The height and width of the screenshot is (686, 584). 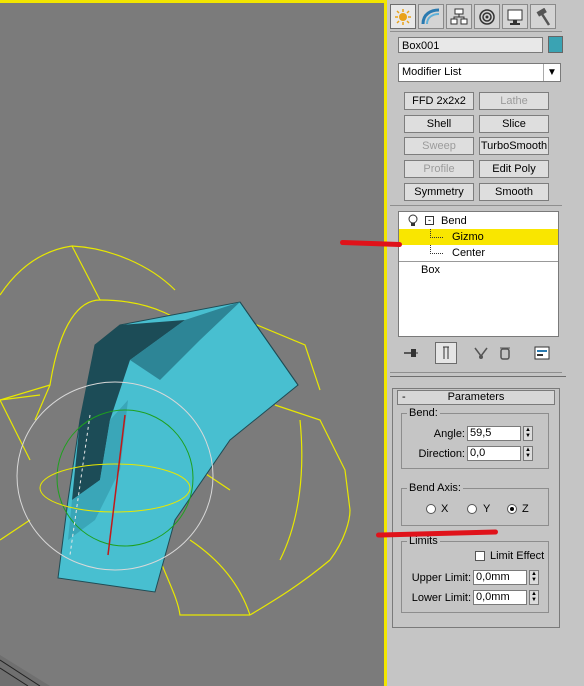 What do you see at coordinates (528, 433) in the screenshot?
I see `angle-spinner: ▲ ▼` at bounding box center [528, 433].